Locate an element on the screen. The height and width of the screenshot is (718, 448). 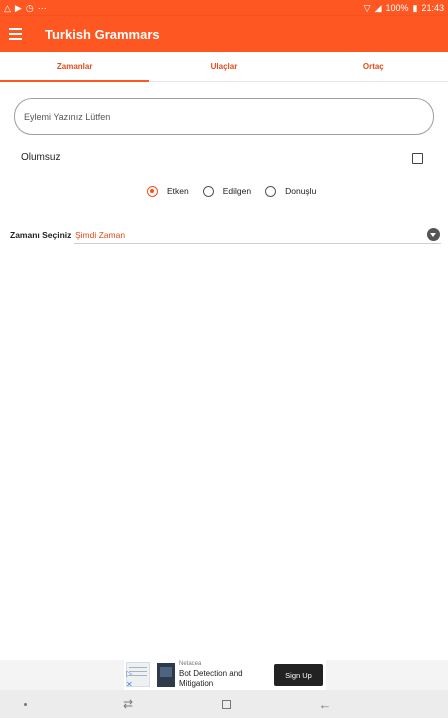
voice-radio-group: Etken Edilgen Donuşlu is located at coordinates (231, 191).